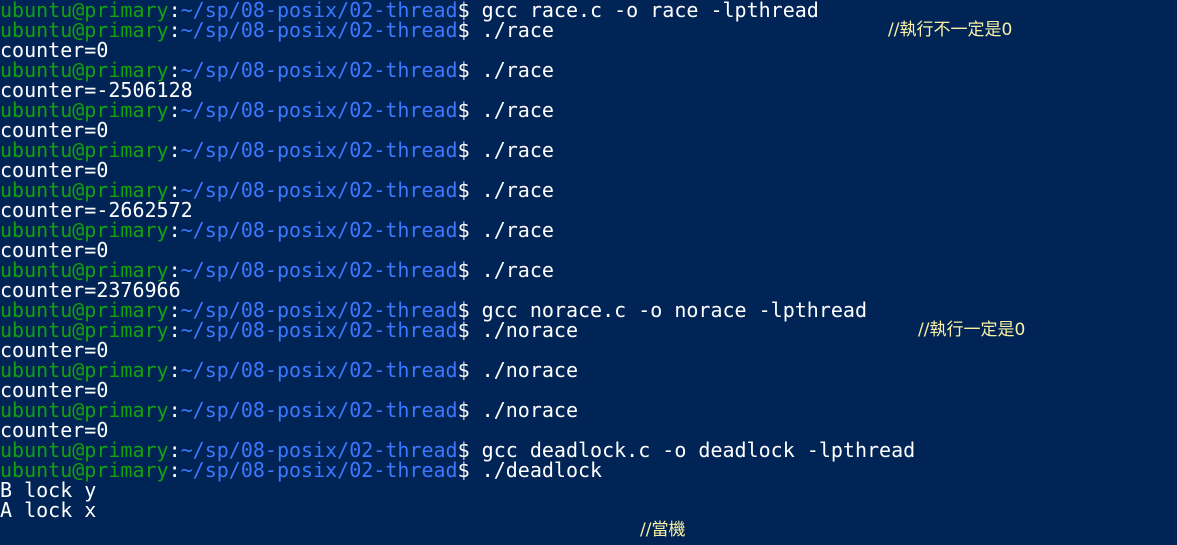 The width and height of the screenshot is (1177, 545). I want to click on annotation-comment: //執行一定是0, so click(972, 330).